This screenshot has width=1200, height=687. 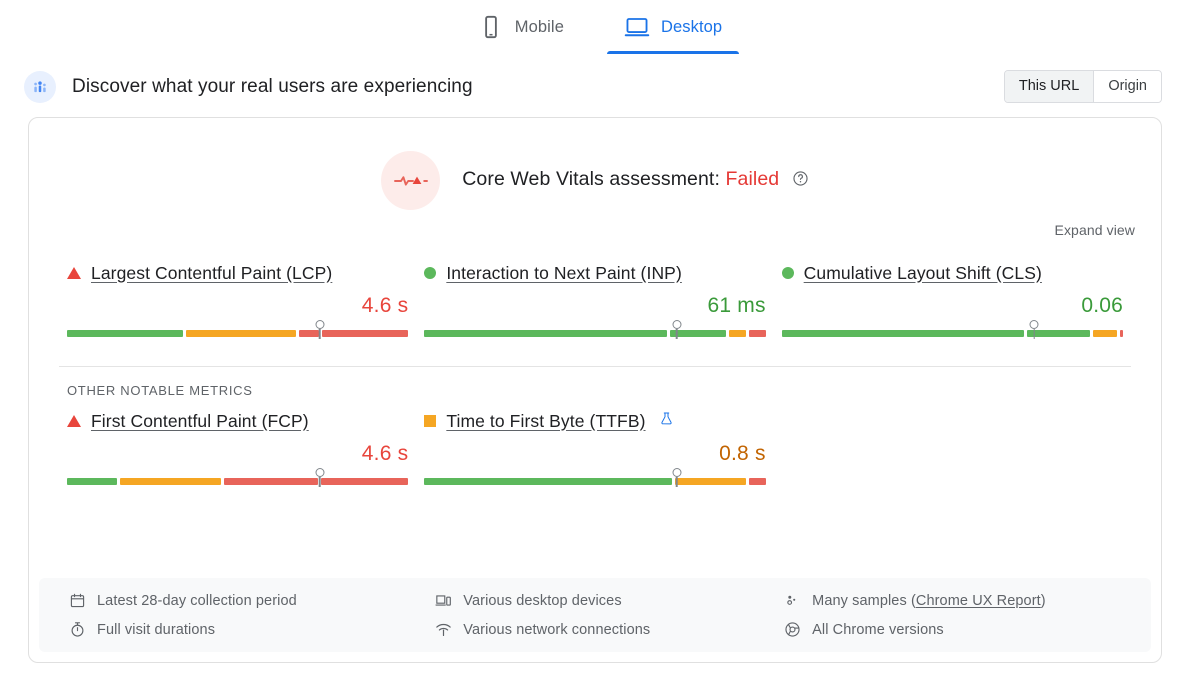 What do you see at coordinates (752, 179) in the screenshot?
I see `status-badge: Failed` at bounding box center [752, 179].